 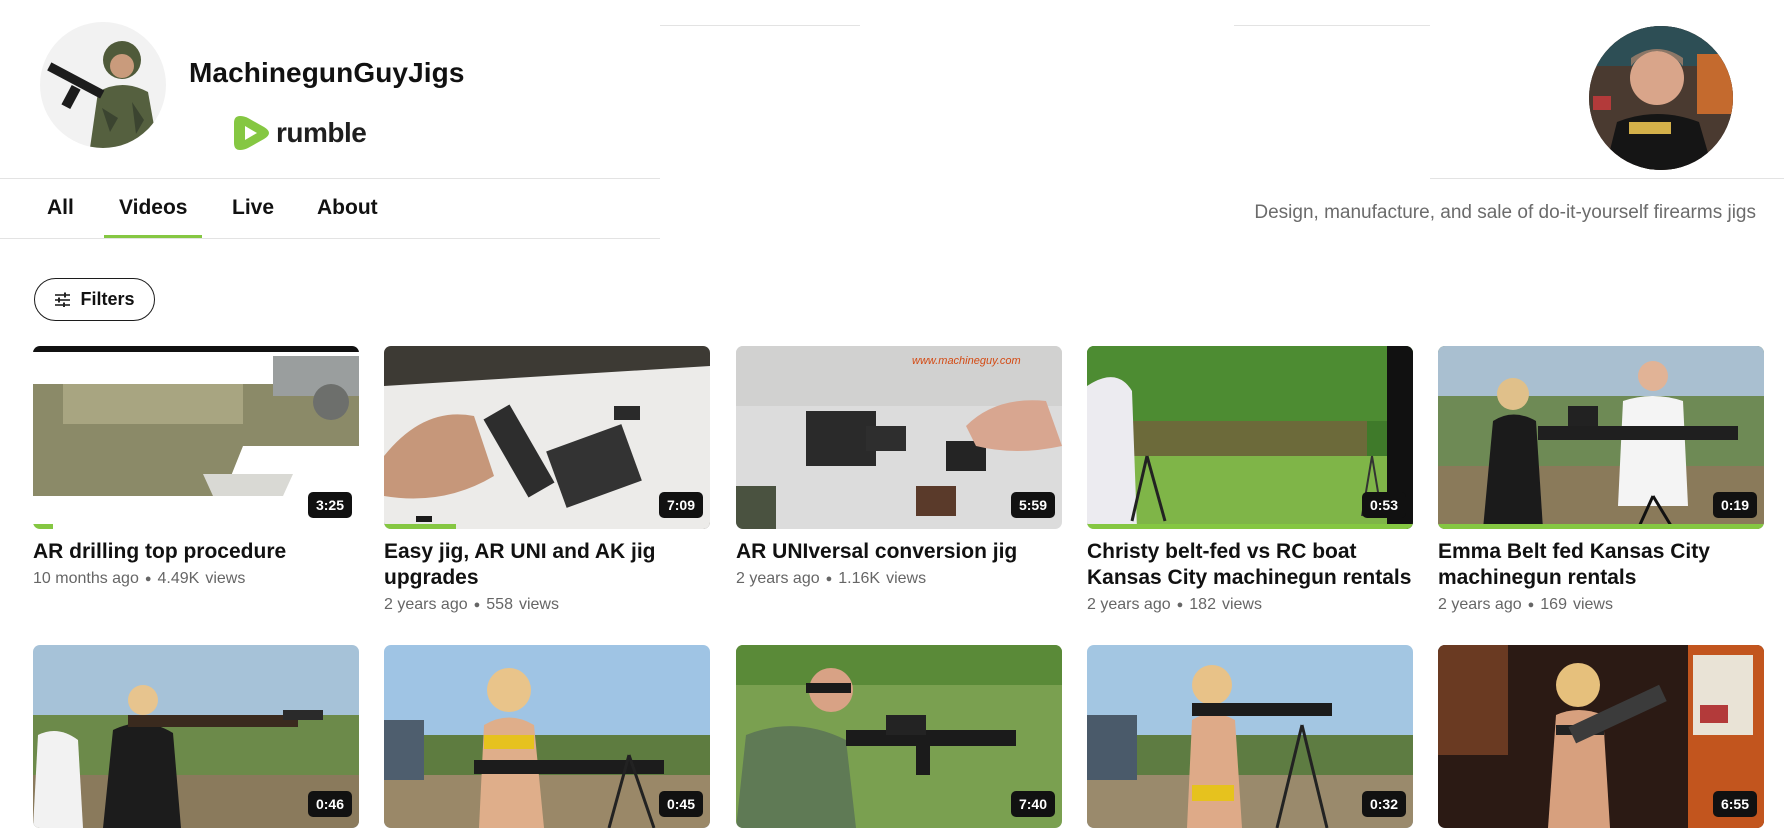 What do you see at coordinates (153, 208) in the screenshot?
I see `tab-videos: Videos` at bounding box center [153, 208].